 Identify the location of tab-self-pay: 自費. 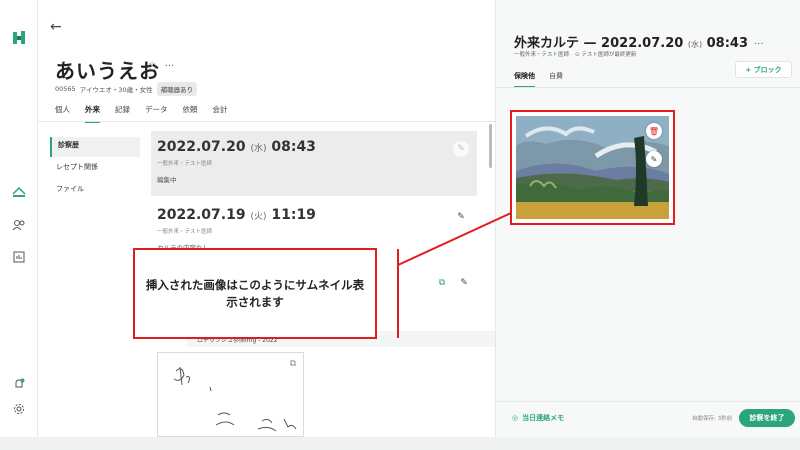
(556, 79).